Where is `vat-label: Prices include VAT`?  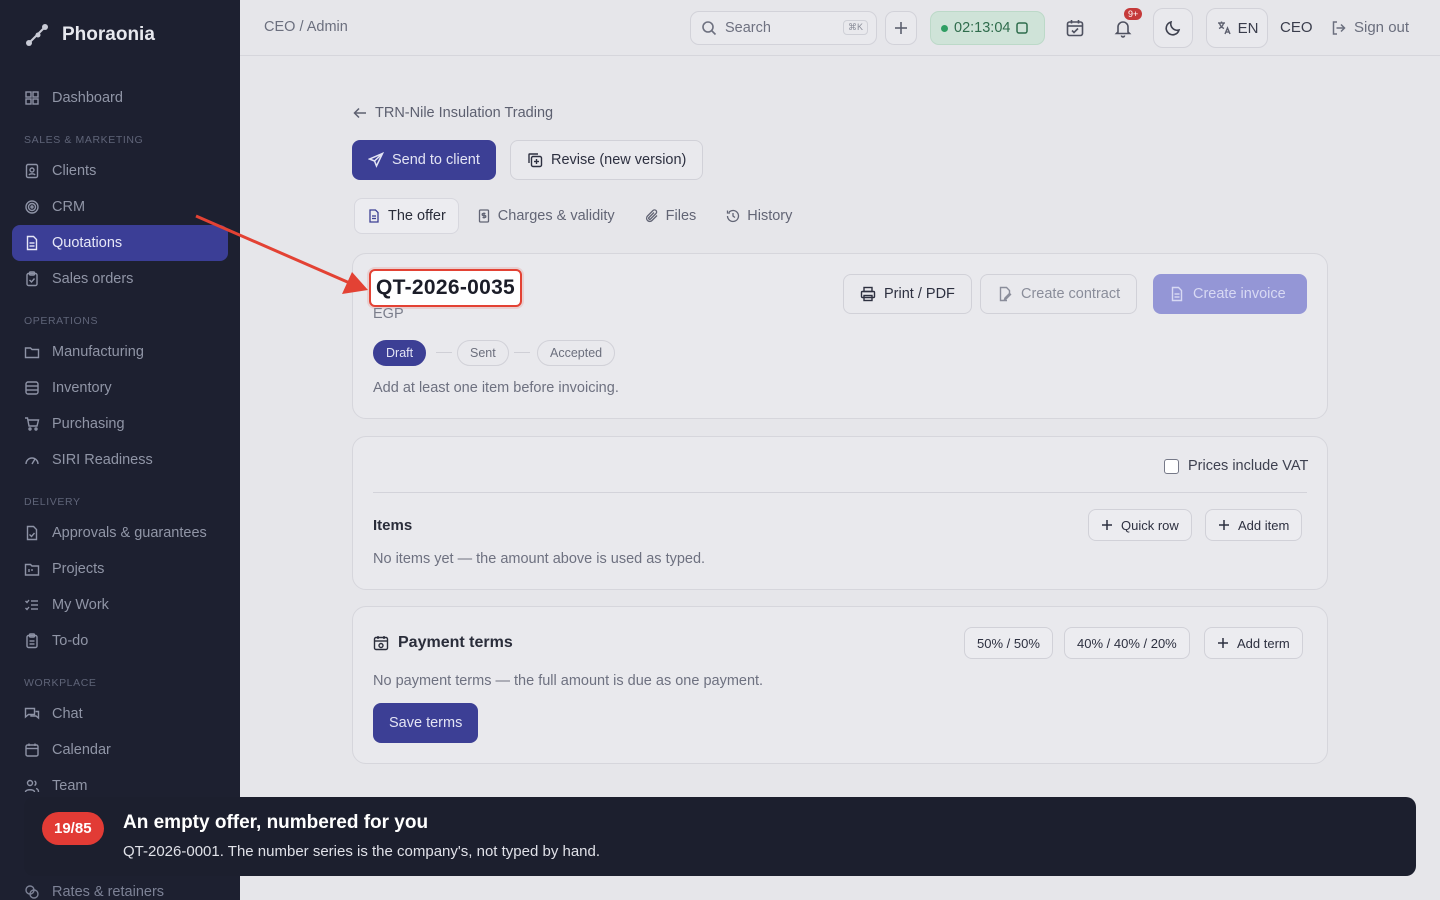
vat-label: Prices include VAT is located at coordinates (1248, 466).